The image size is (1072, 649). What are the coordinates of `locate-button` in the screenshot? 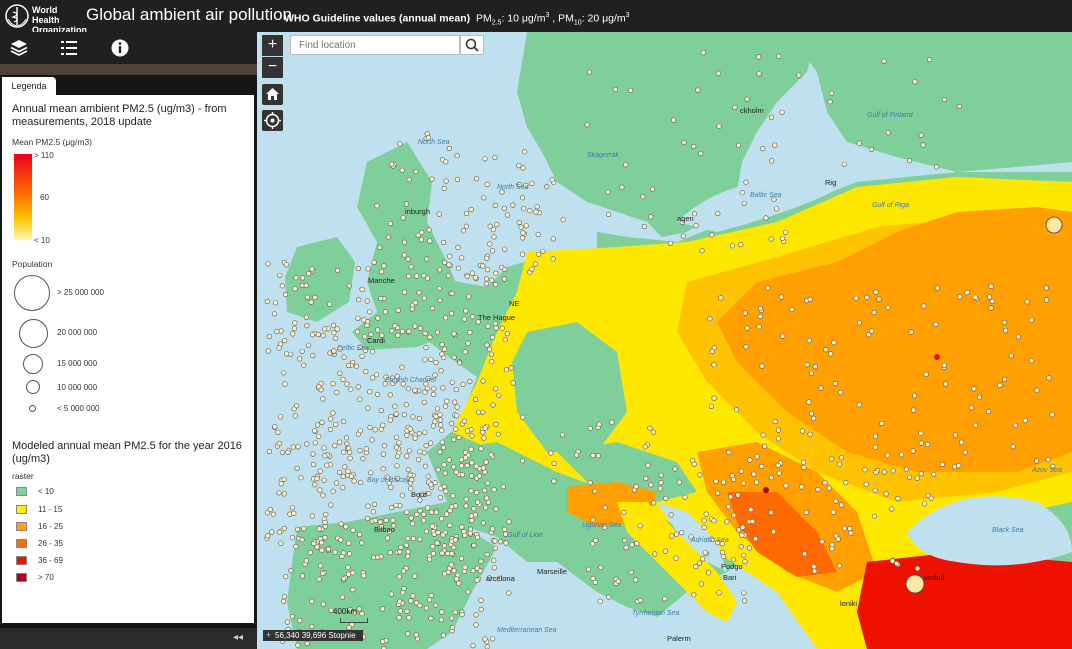 It's located at (272, 120).